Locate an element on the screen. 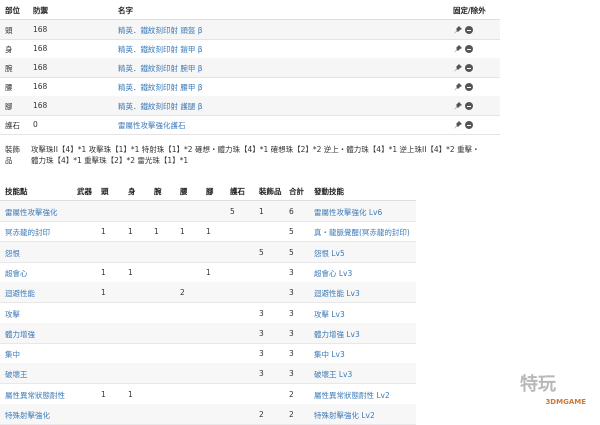 The image size is (600, 425). skill-row: 特殊射擊強化 2 2 特殊射擊強化 Lv2 is located at coordinates (208, 414).